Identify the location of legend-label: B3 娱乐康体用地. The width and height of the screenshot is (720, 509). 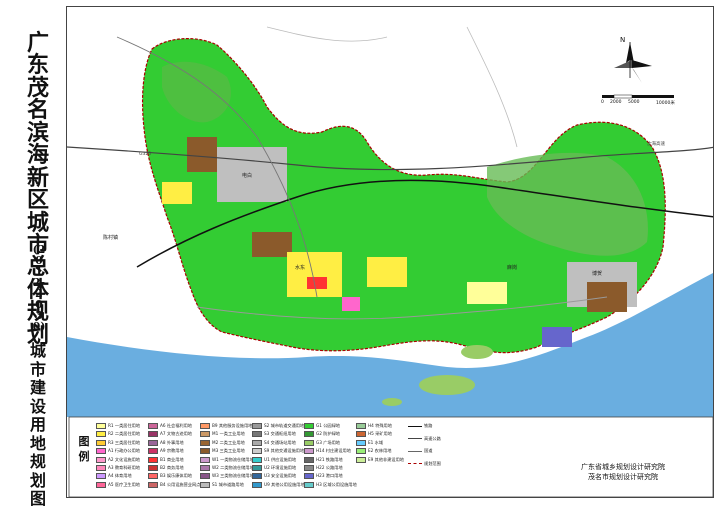
(176, 476).